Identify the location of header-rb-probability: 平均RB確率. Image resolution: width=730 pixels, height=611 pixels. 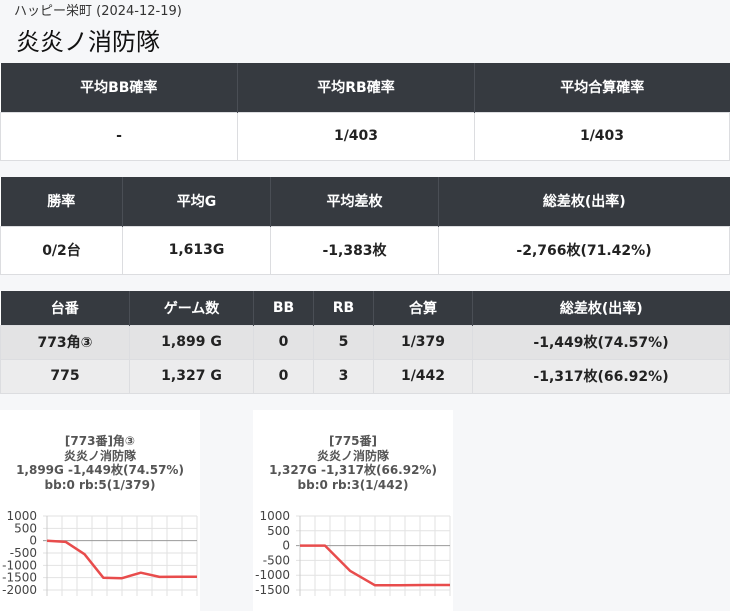
(356, 87).